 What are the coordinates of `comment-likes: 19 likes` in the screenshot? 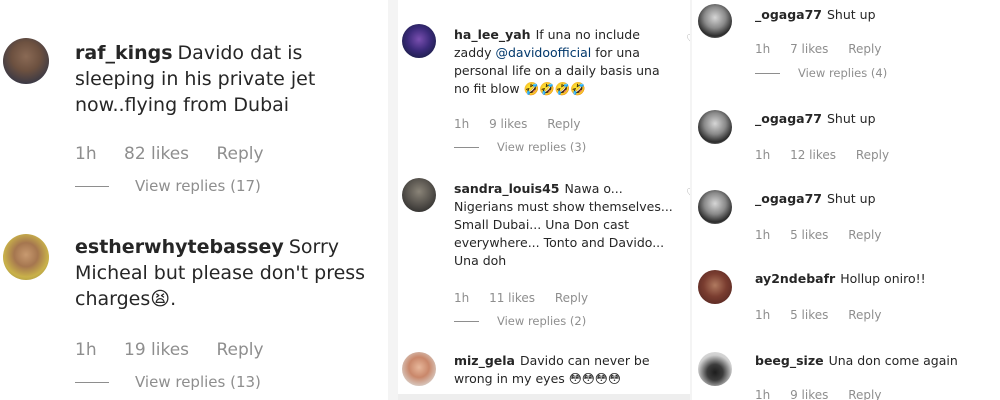 It's located at (156, 350).